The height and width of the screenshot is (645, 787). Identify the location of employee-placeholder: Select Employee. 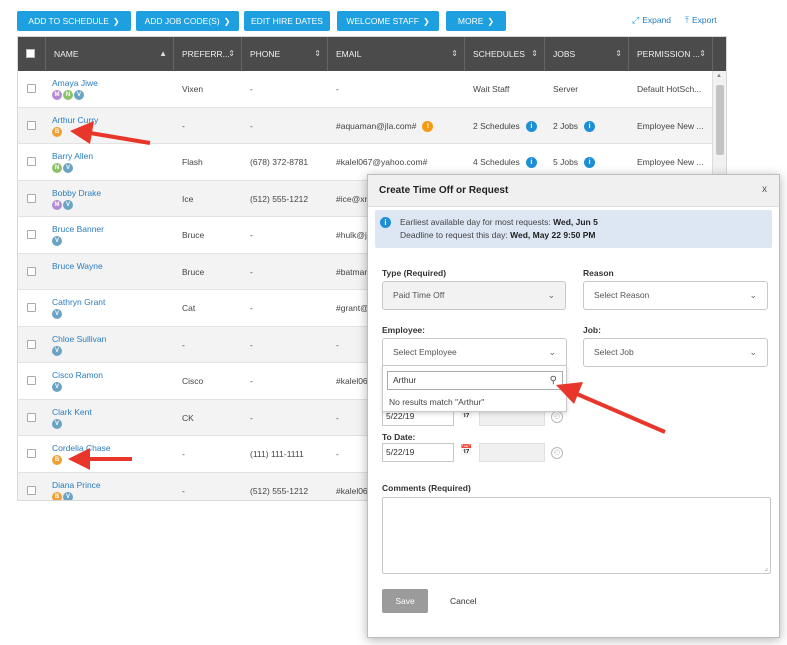
(425, 352).